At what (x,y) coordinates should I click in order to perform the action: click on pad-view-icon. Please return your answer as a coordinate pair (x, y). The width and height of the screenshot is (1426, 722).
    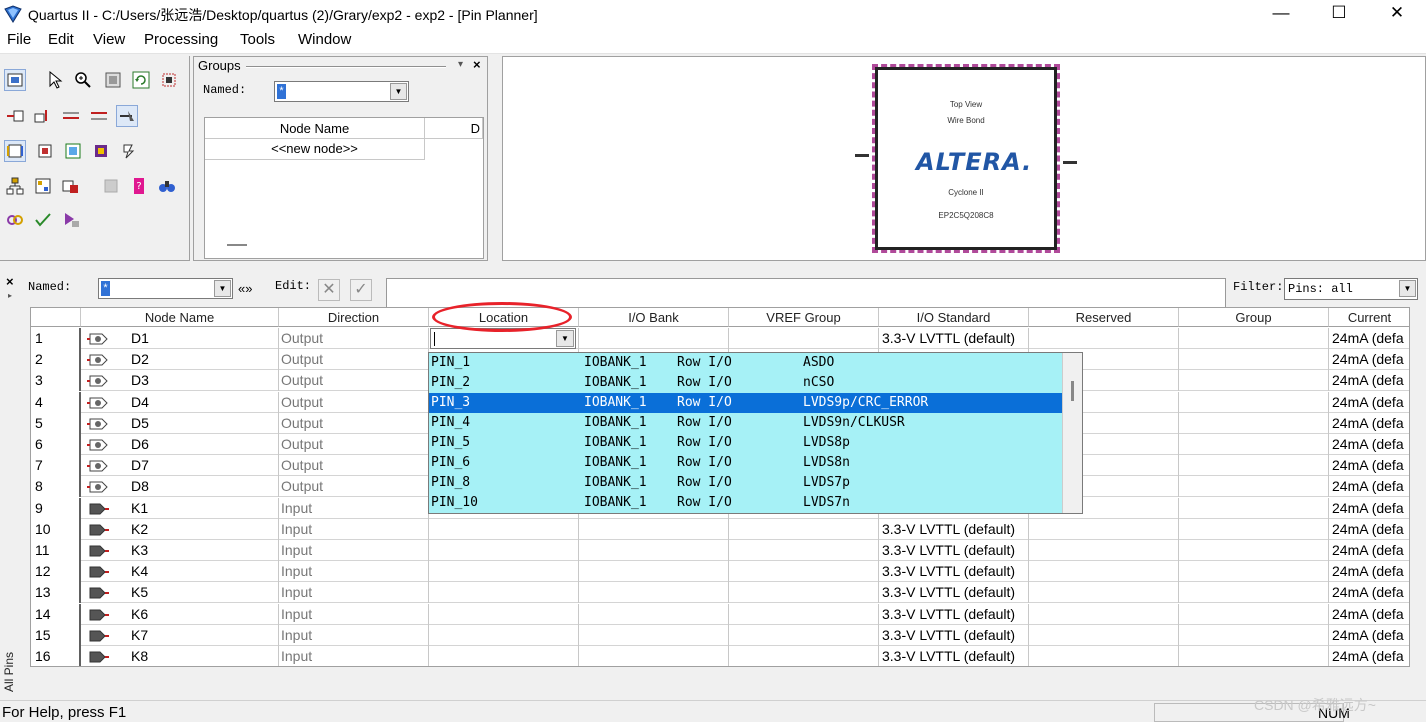
    Looking at the image, I should click on (101, 151).